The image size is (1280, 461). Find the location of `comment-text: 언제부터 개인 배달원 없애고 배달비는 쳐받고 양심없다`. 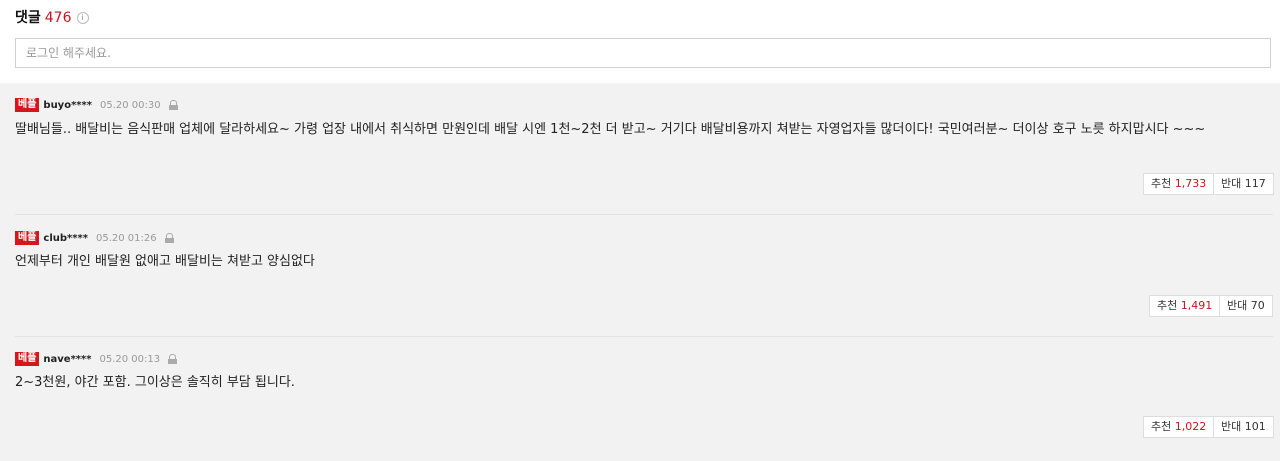

comment-text: 언제부터 개인 배달원 없애고 배달비는 쳐받고 양심없다 is located at coordinates (165, 261).